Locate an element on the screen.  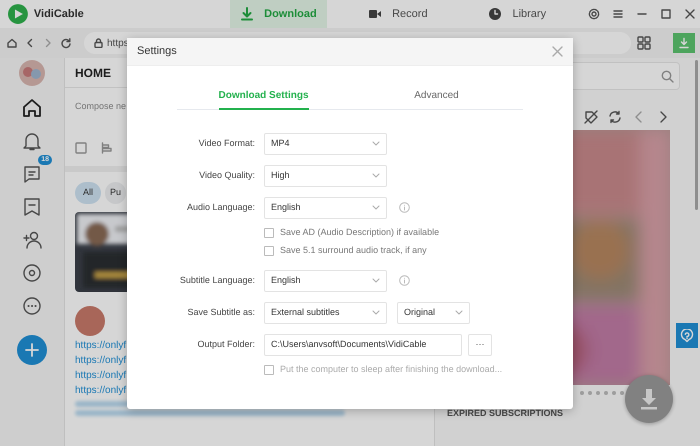
logo-icon is located at coordinates (18, 14).